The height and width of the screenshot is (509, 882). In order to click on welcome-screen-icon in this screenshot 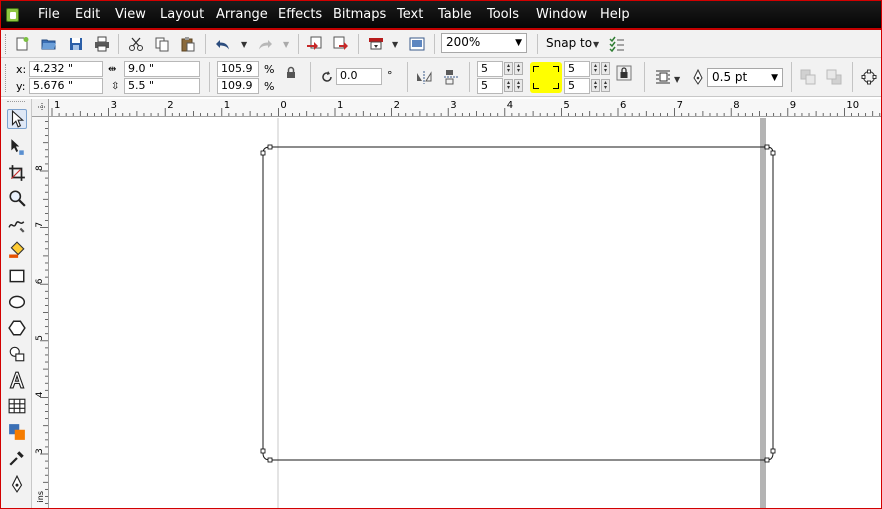, I will do `click(417, 44)`.